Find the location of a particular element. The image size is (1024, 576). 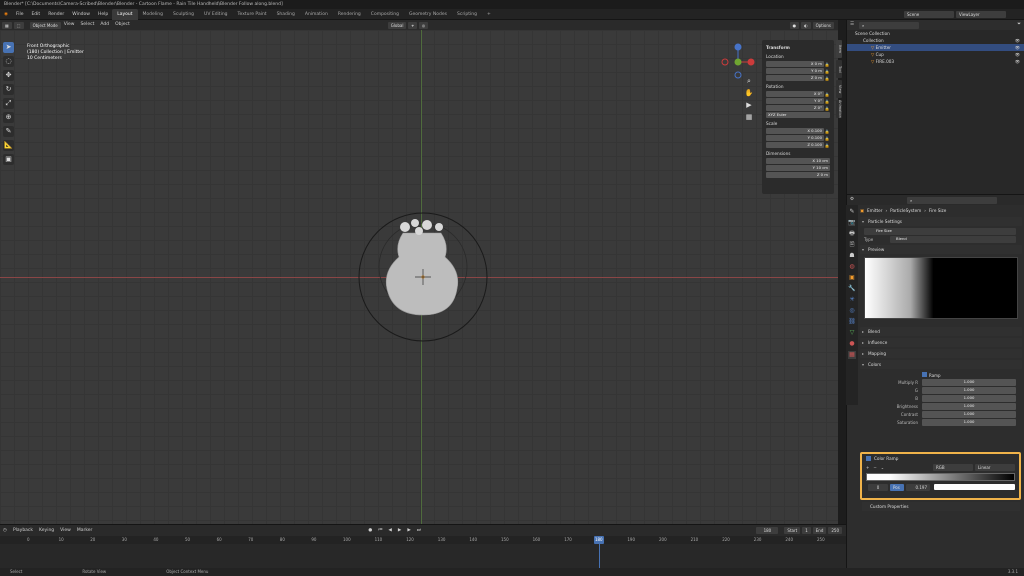

scene-tab-icon: ☗ is located at coordinates (852, 256).